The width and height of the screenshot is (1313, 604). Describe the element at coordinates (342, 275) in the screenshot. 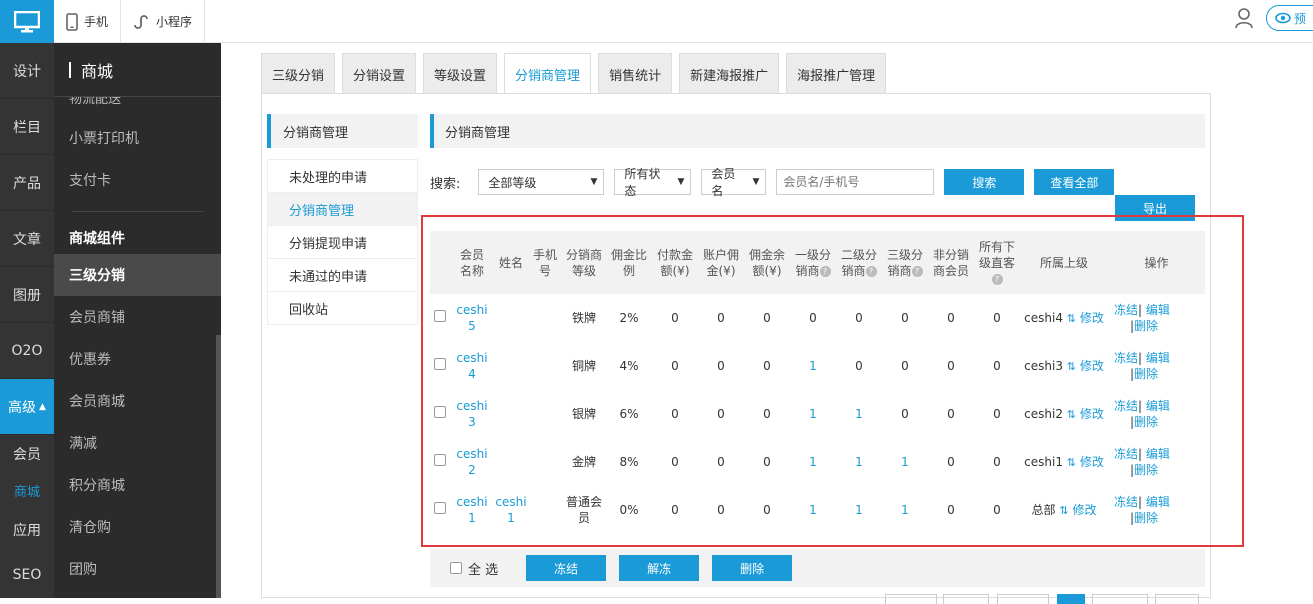

I see `menu-rejected: 未通过的申请` at that location.